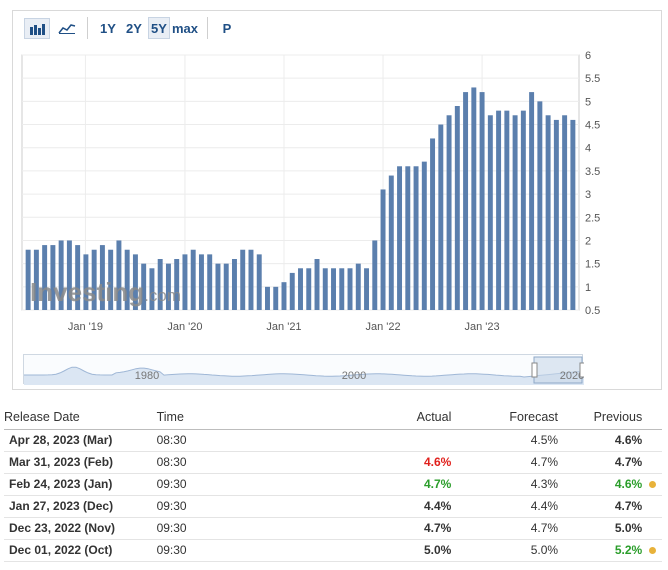 The image size is (668, 570). I want to click on table-row: Dec 01, 2022 (Oct) 09:30 5.0% 5.0% 5.2%, so click(333, 550).